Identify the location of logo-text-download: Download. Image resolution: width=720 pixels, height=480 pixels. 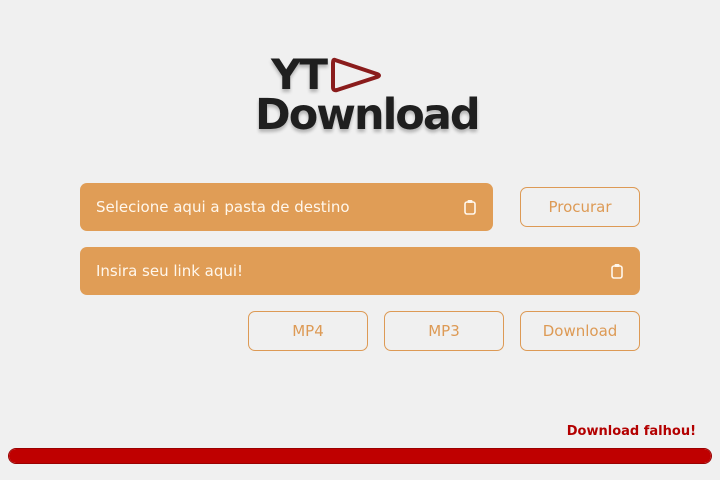
(368, 115).